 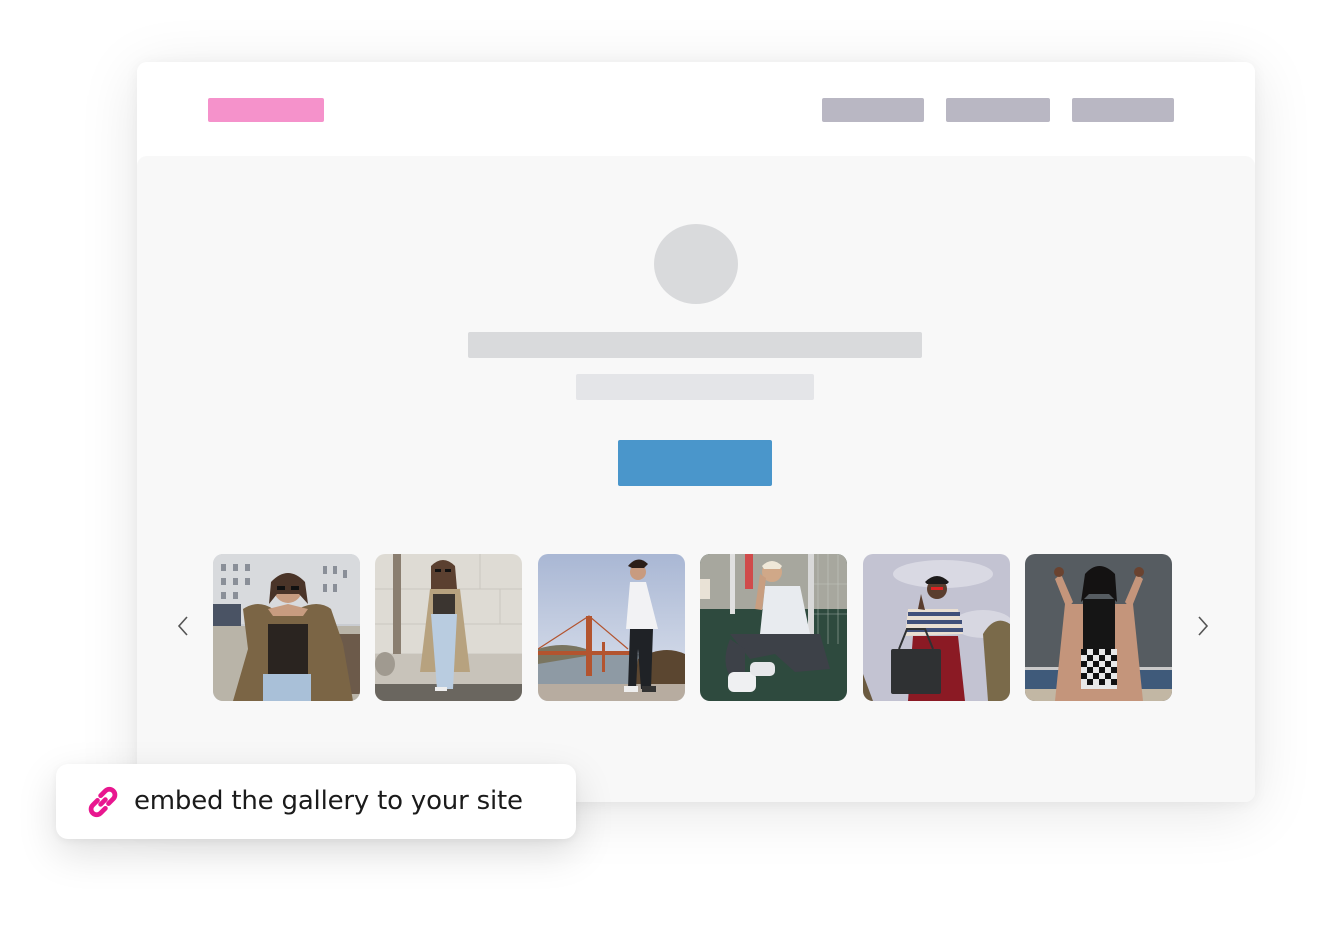 What do you see at coordinates (328, 801) in the screenshot?
I see `embed-badge-label: embed the gallery to your site` at bounding box center [328, 801].